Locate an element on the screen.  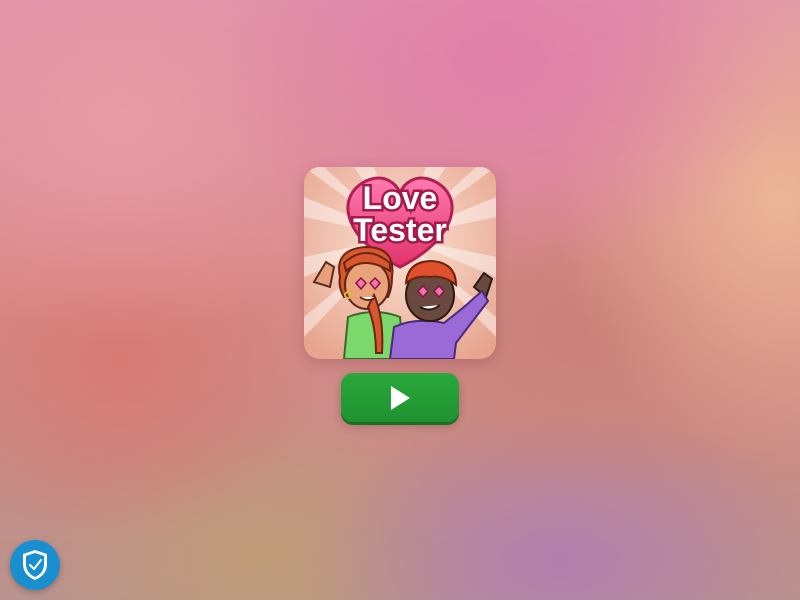
game-thumbnail: Love Tester is located at coordinates (400, 263).